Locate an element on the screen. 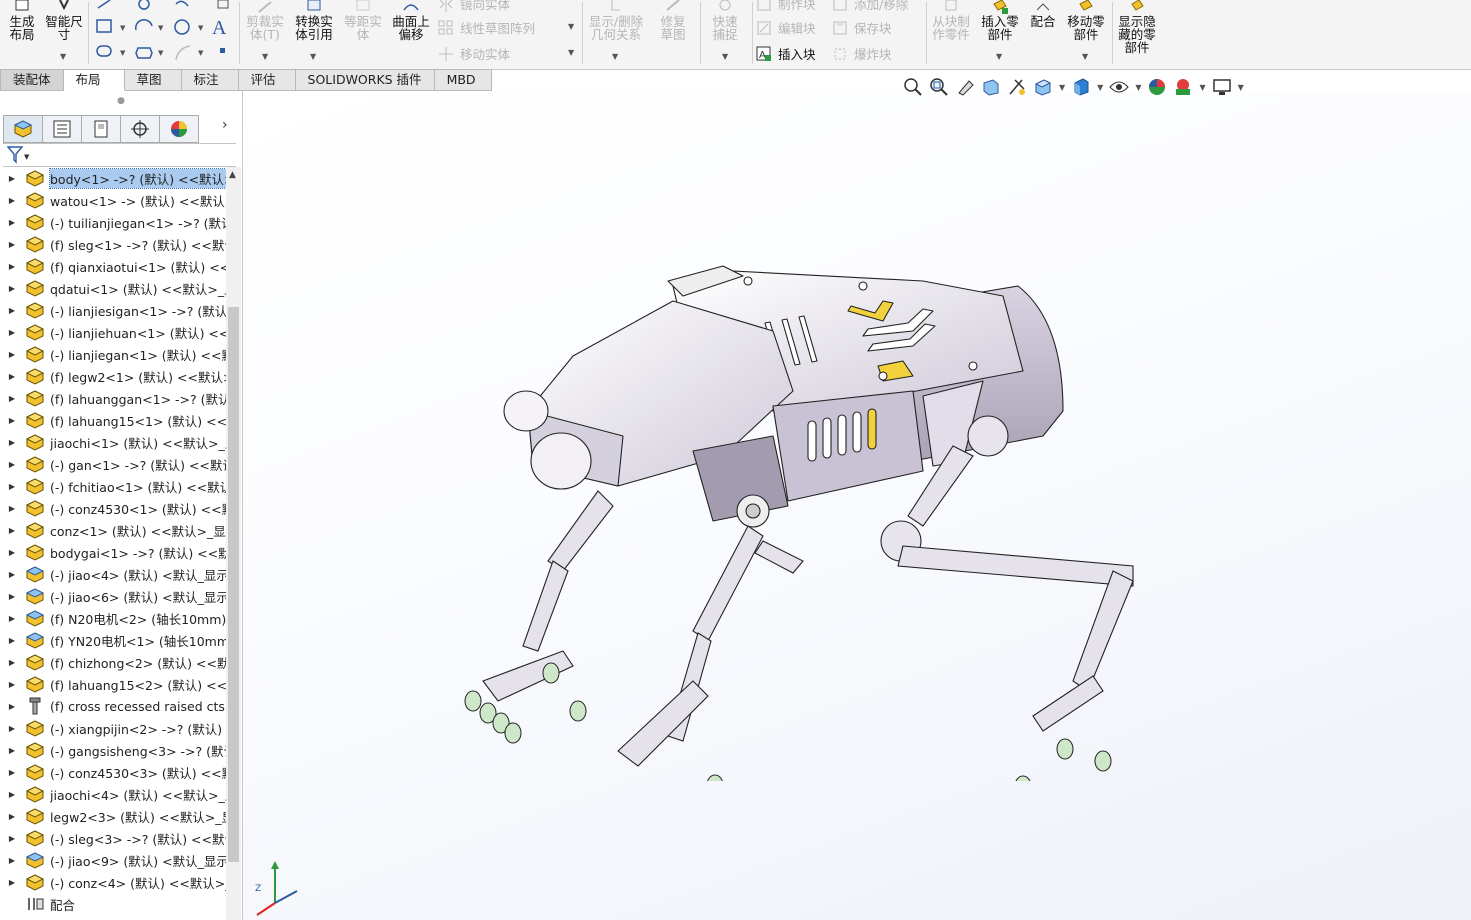 The height and width of the screenshot is (920, 1471). insert-components-button: 插入零部件 ▼ is located at coordinates (1000, 30).